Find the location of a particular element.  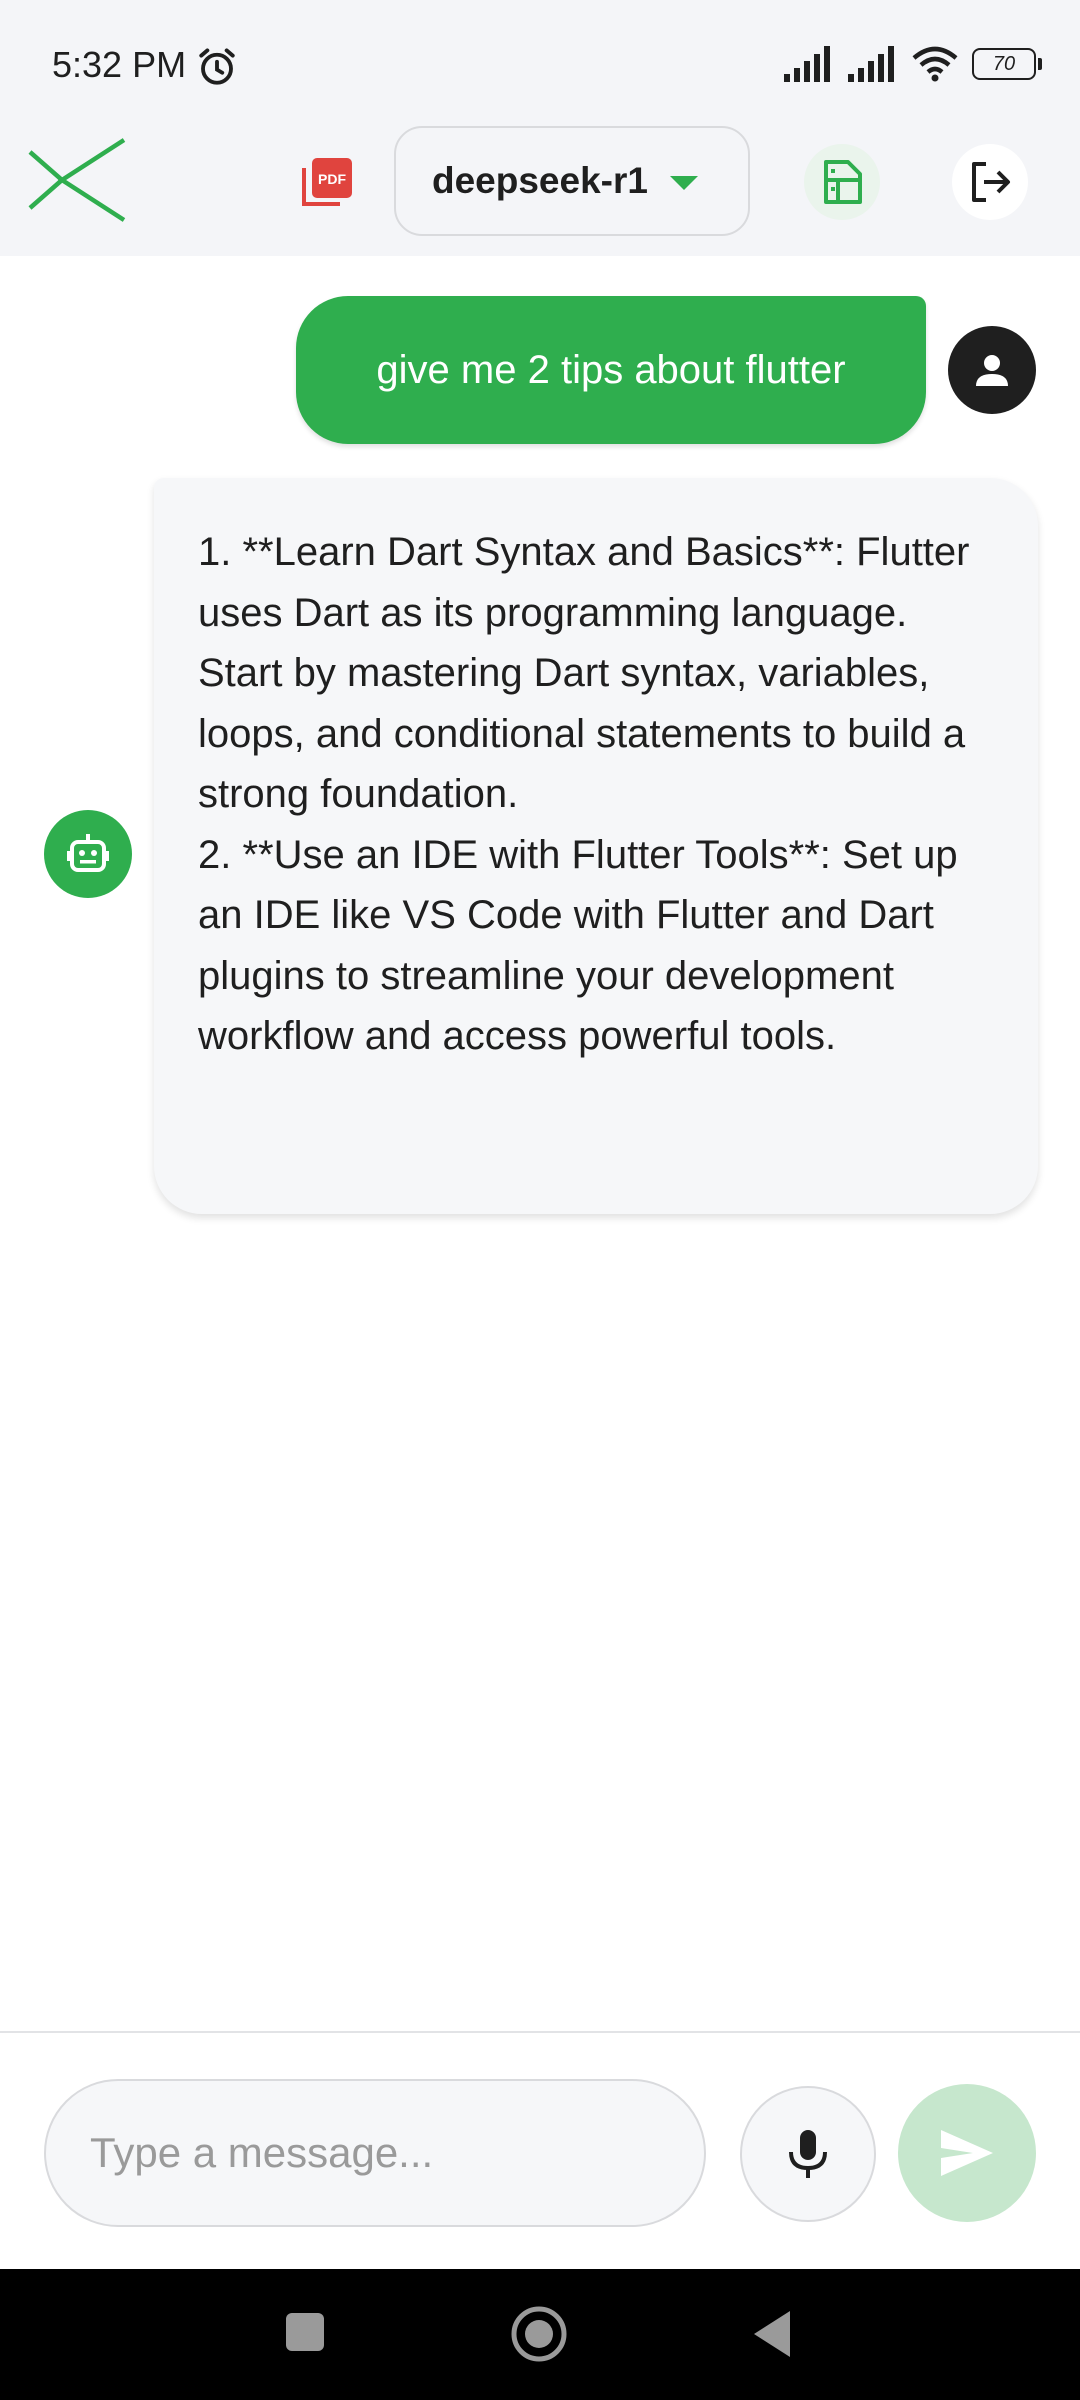

model-label: deepseek-r1 is located at coordinates (540, 180).